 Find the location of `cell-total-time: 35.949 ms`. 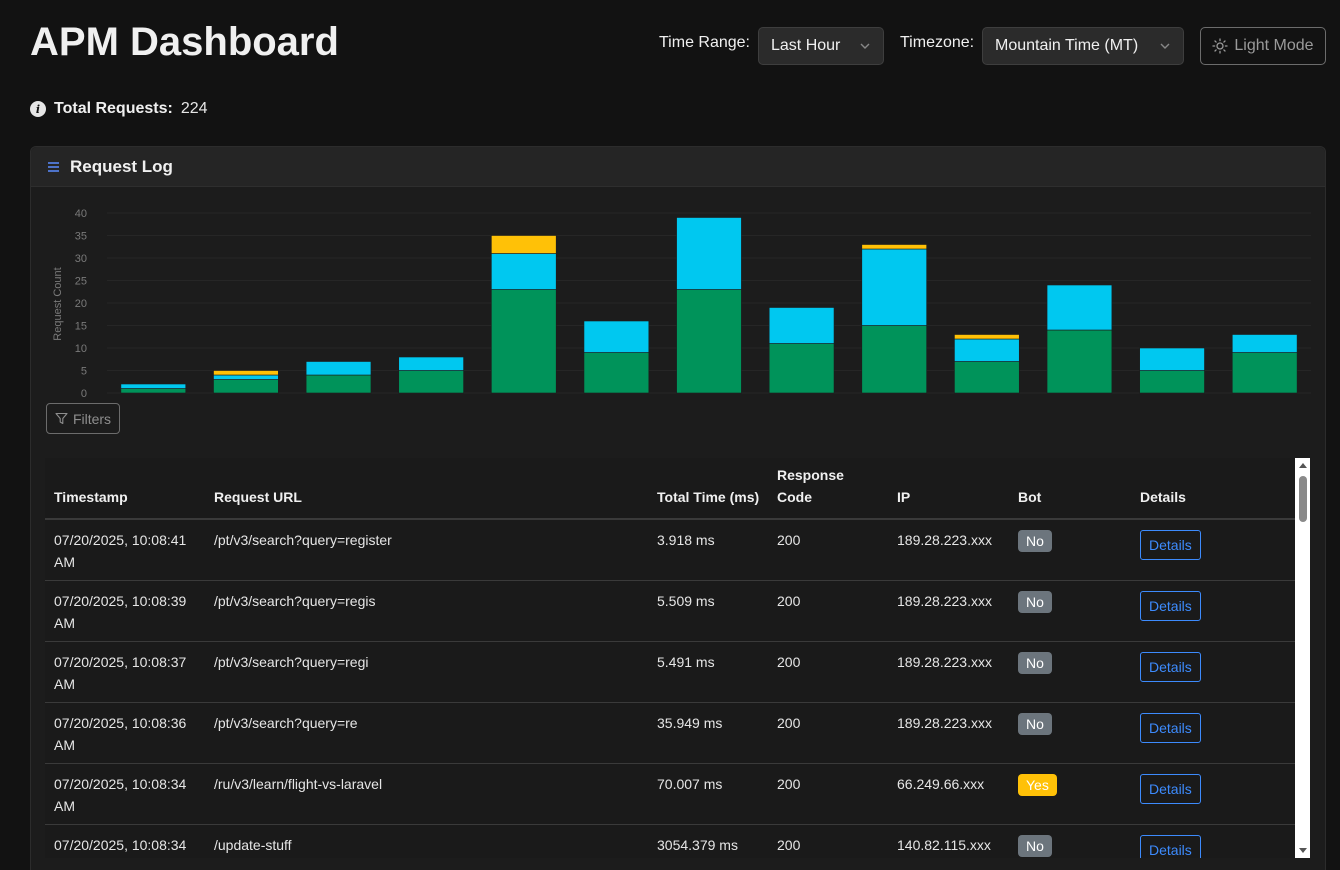

cell-total-time: 35.949 ms is located at coordinates (708, 733).